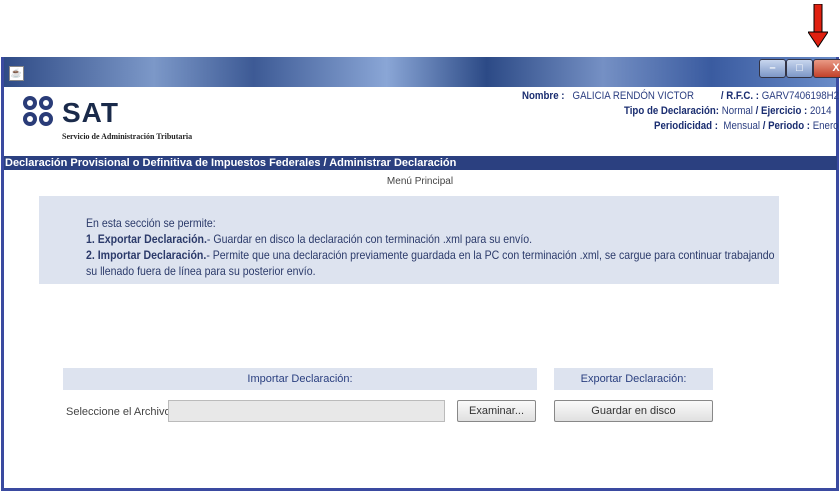 The height and width of the screenshot is (493, 840). What do you see at coordinates (686, 126) in the screenshot?
I see `periodicidad-label: Periodicidad :` at bounding box center [686, 126].